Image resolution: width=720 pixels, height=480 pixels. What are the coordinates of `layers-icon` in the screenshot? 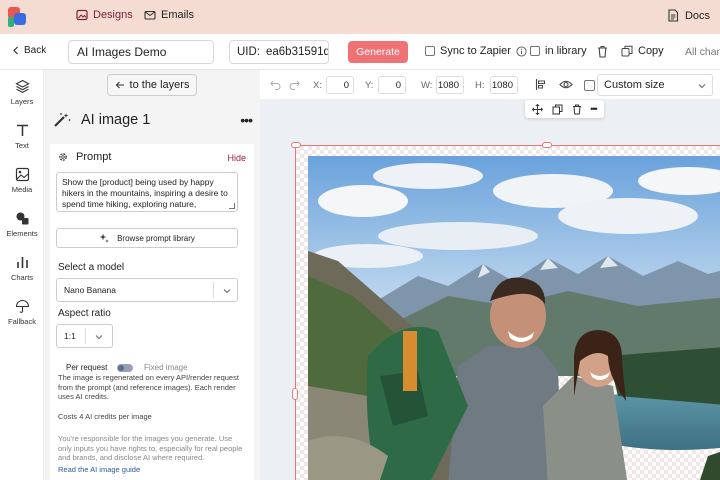 It's located at (22, 86).